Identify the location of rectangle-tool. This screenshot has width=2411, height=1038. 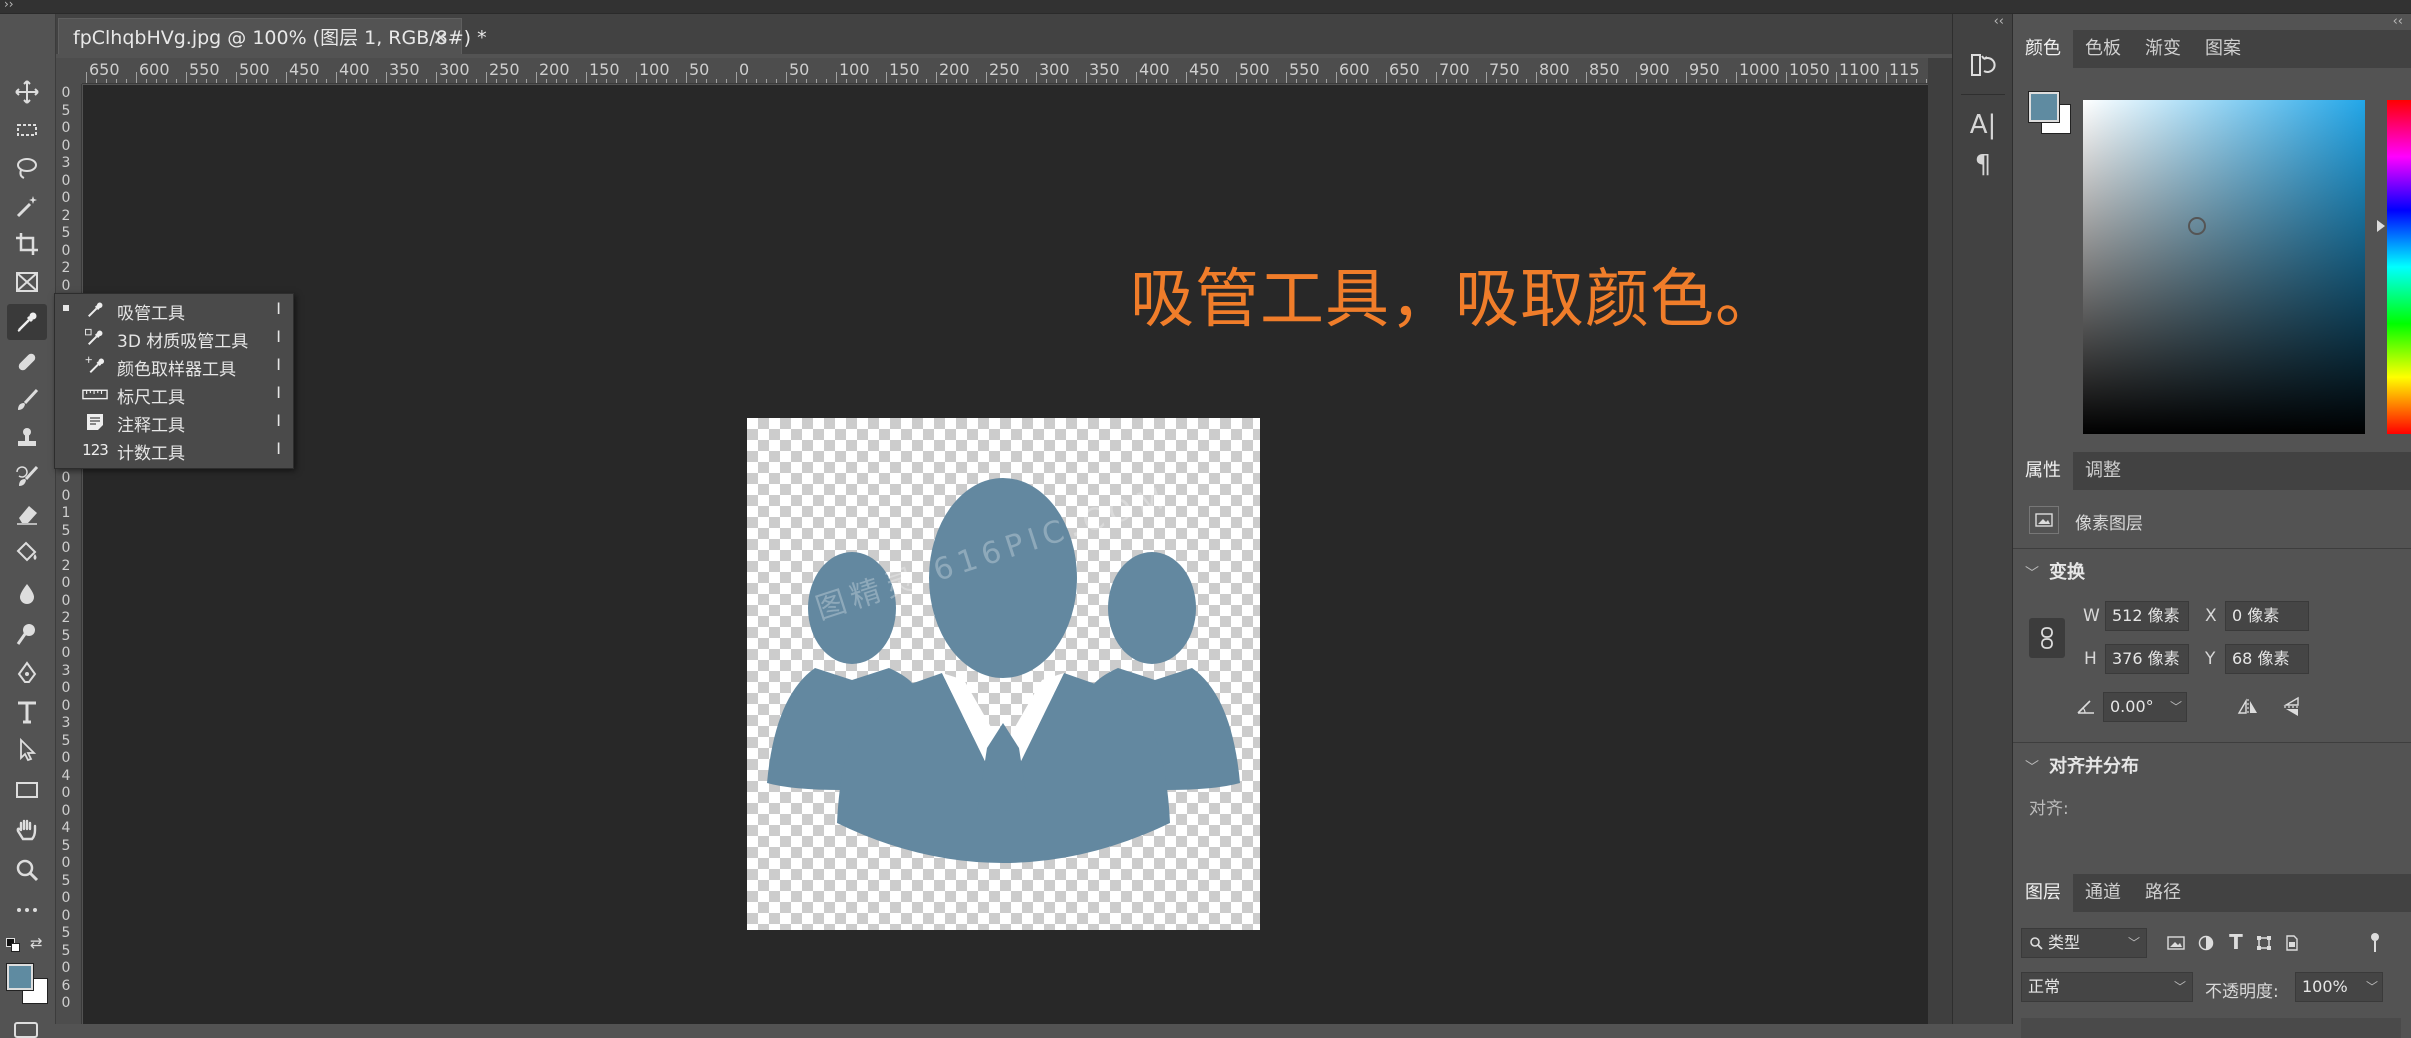
(27, 790).